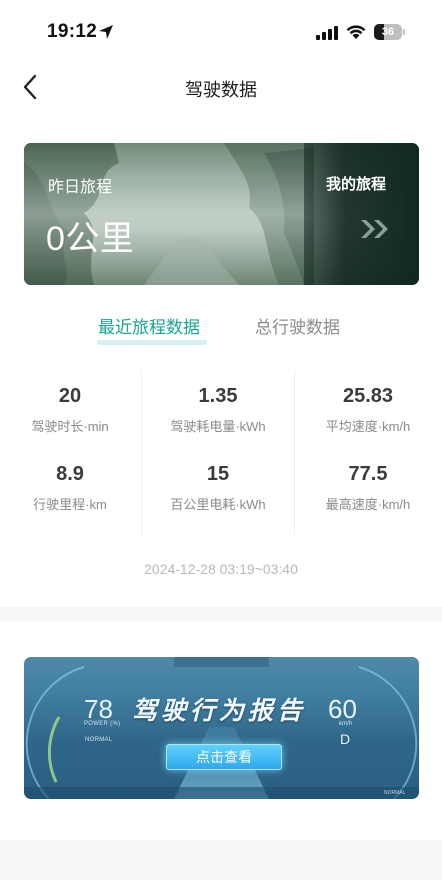 This screenshot has width=442, height=880. What do you see at coordinates (368, 396) in the screenshot?
I see `stat-value: 25.83` at bounding box center [368, 396].